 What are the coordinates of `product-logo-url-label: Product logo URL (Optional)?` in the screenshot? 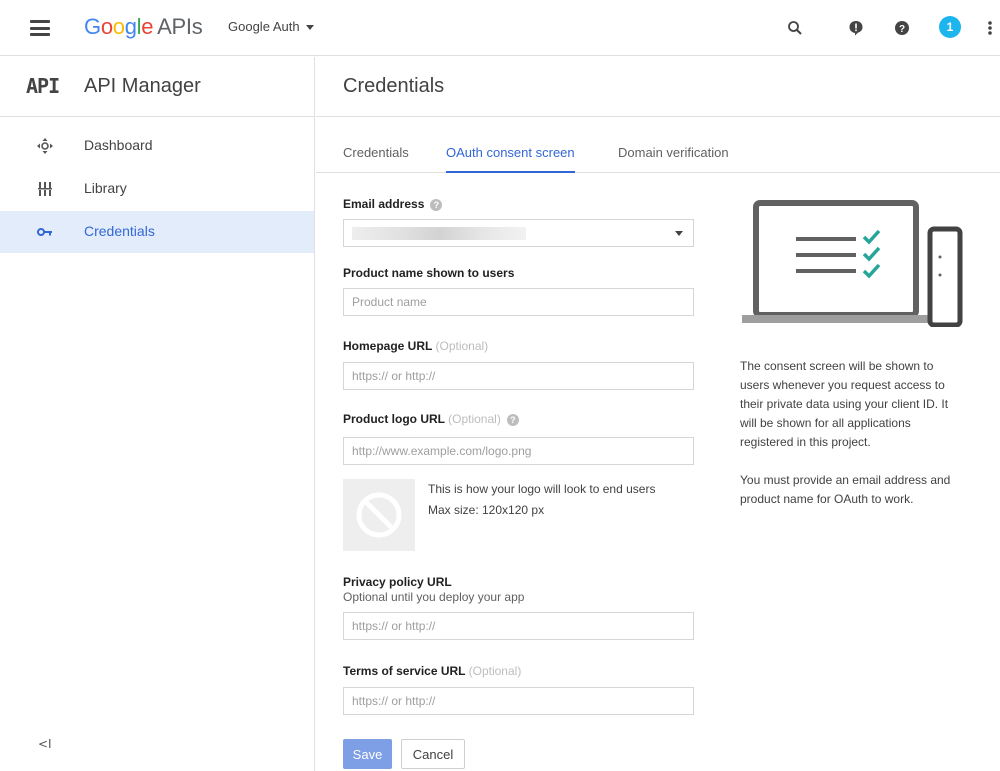 It's located at (431, 419).